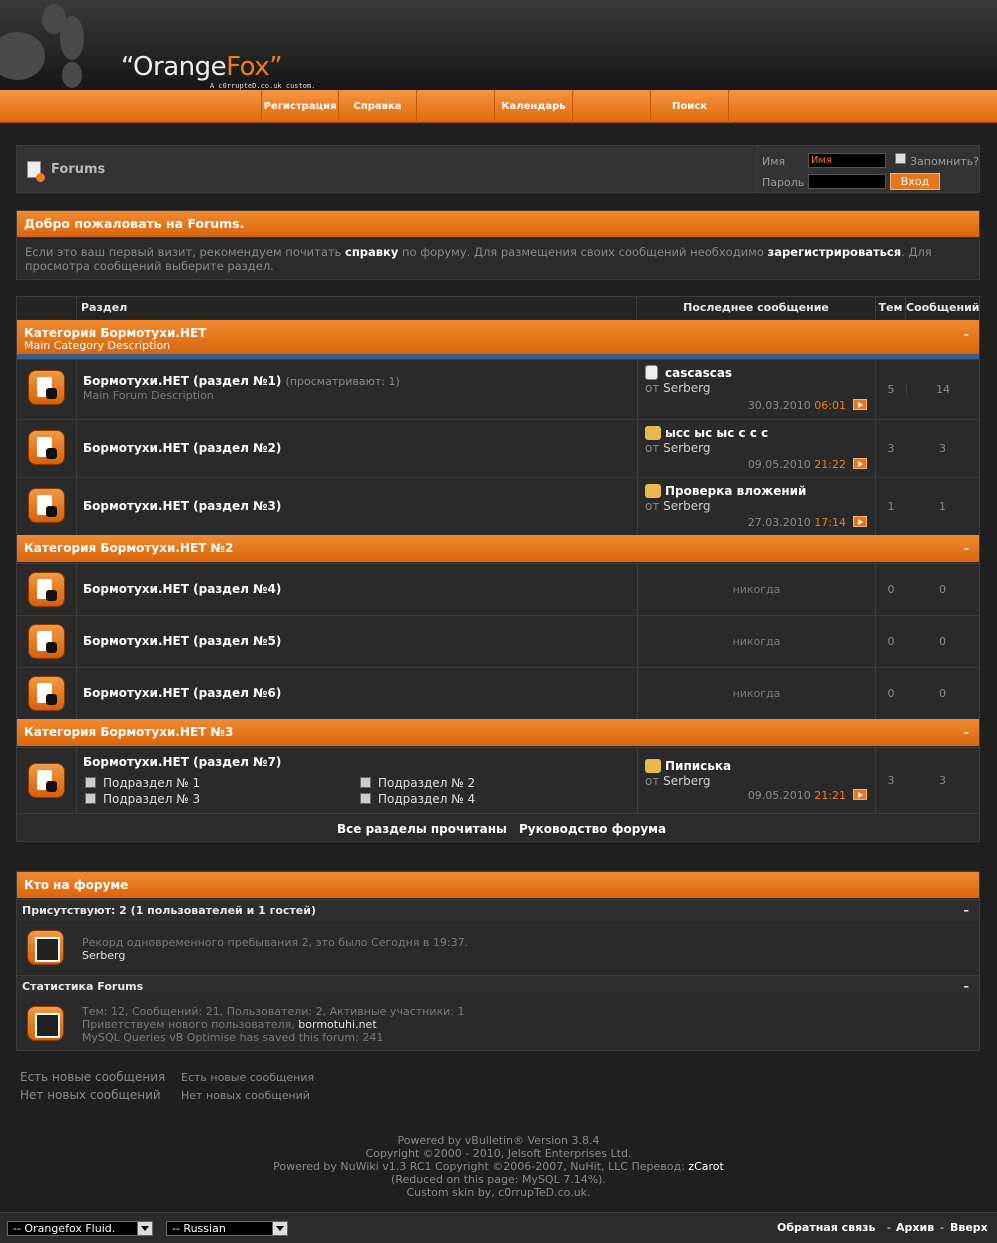 This screenshot has height=1243, width=997. I want to click on forum-post-count: 1, so click(942, 506).